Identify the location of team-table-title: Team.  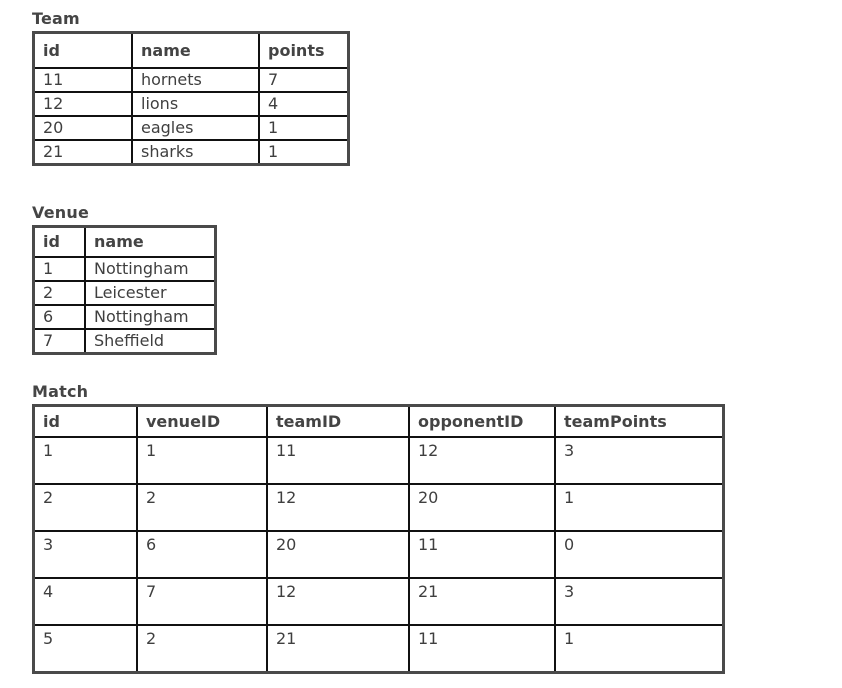
(56, 18).